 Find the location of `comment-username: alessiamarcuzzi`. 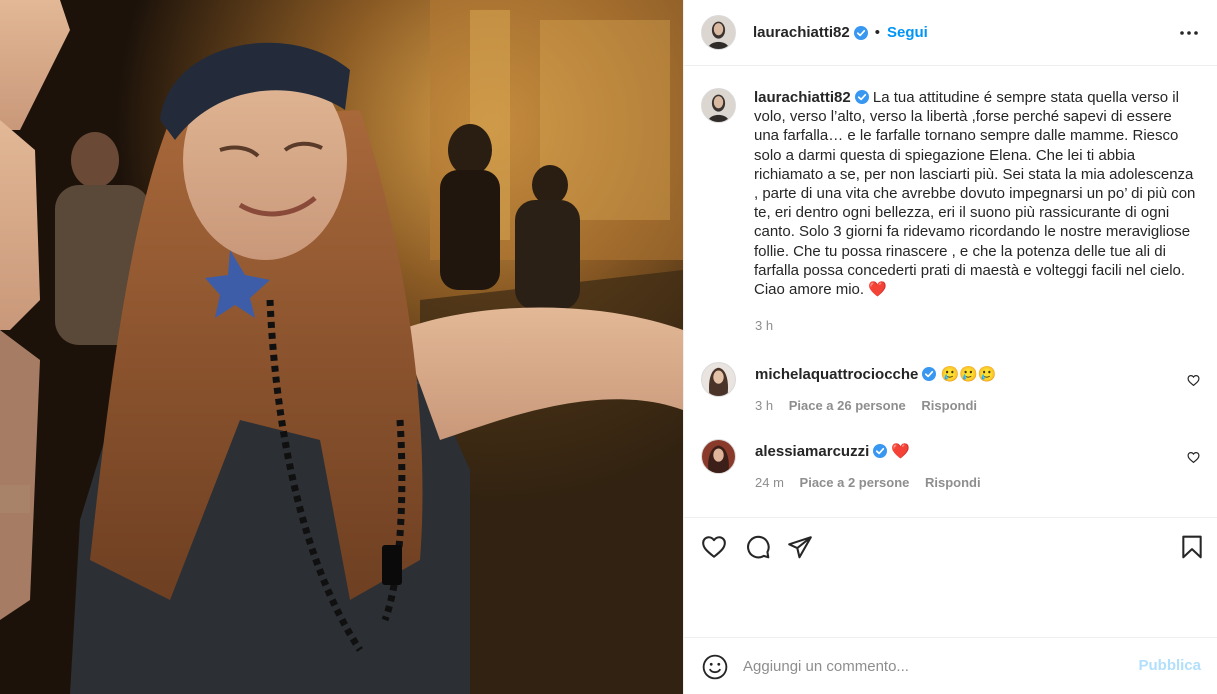

comment-username: alessiamarcuzzi is located at coordinates (812, 451).